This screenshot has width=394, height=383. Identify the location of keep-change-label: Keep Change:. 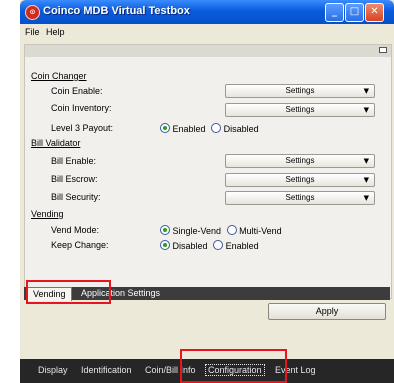
(80, 245).